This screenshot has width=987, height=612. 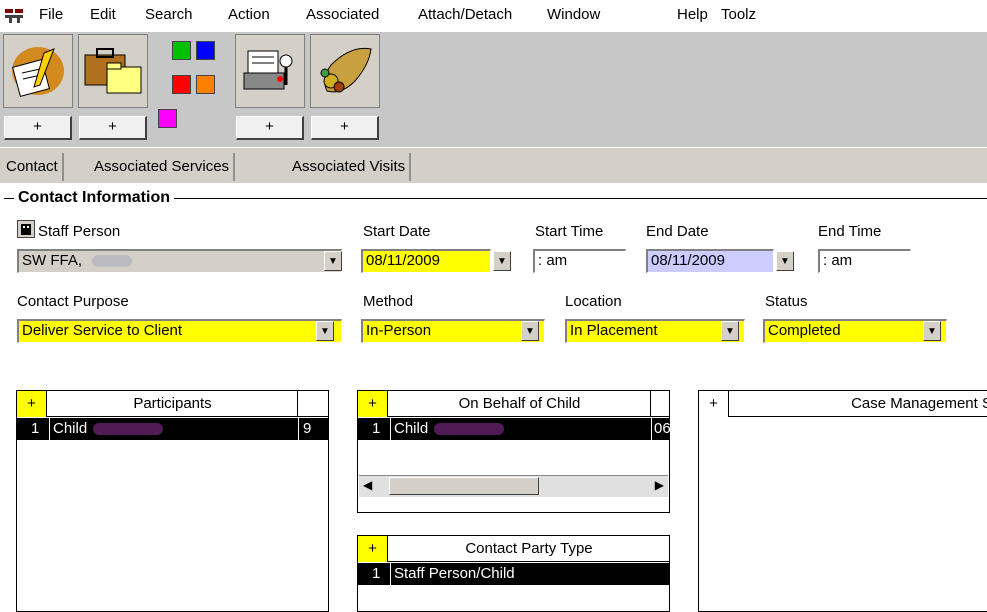 I want to click on menu-edit: Edit, so click(x=103, y=14).